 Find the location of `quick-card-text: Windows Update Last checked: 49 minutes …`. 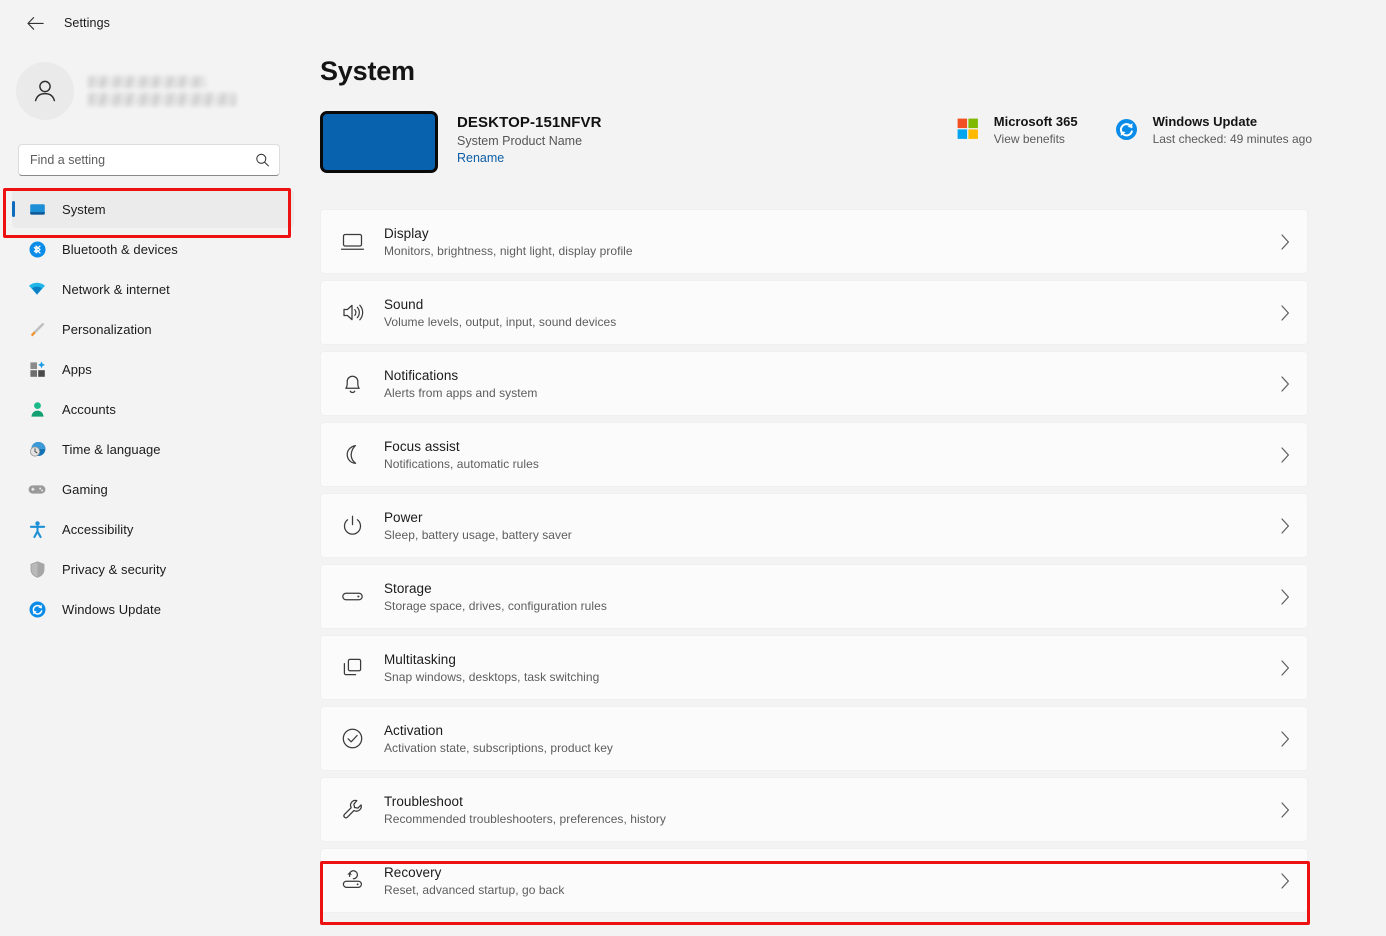

quick-card-text: Windows Update Last checked: 49 minutes … is located at coordinates (1232, 130).